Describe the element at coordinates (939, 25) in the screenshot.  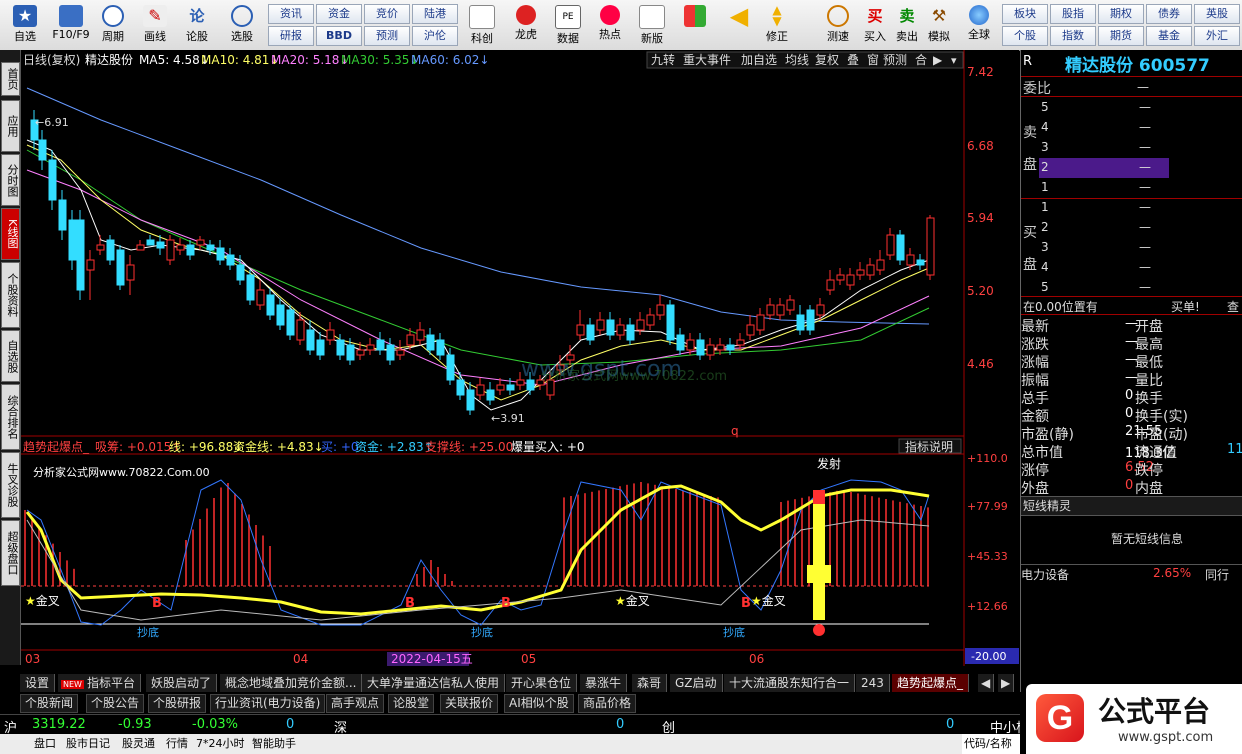
I see `toolbar-simulate-button: ⚒ 模拟` at that location.